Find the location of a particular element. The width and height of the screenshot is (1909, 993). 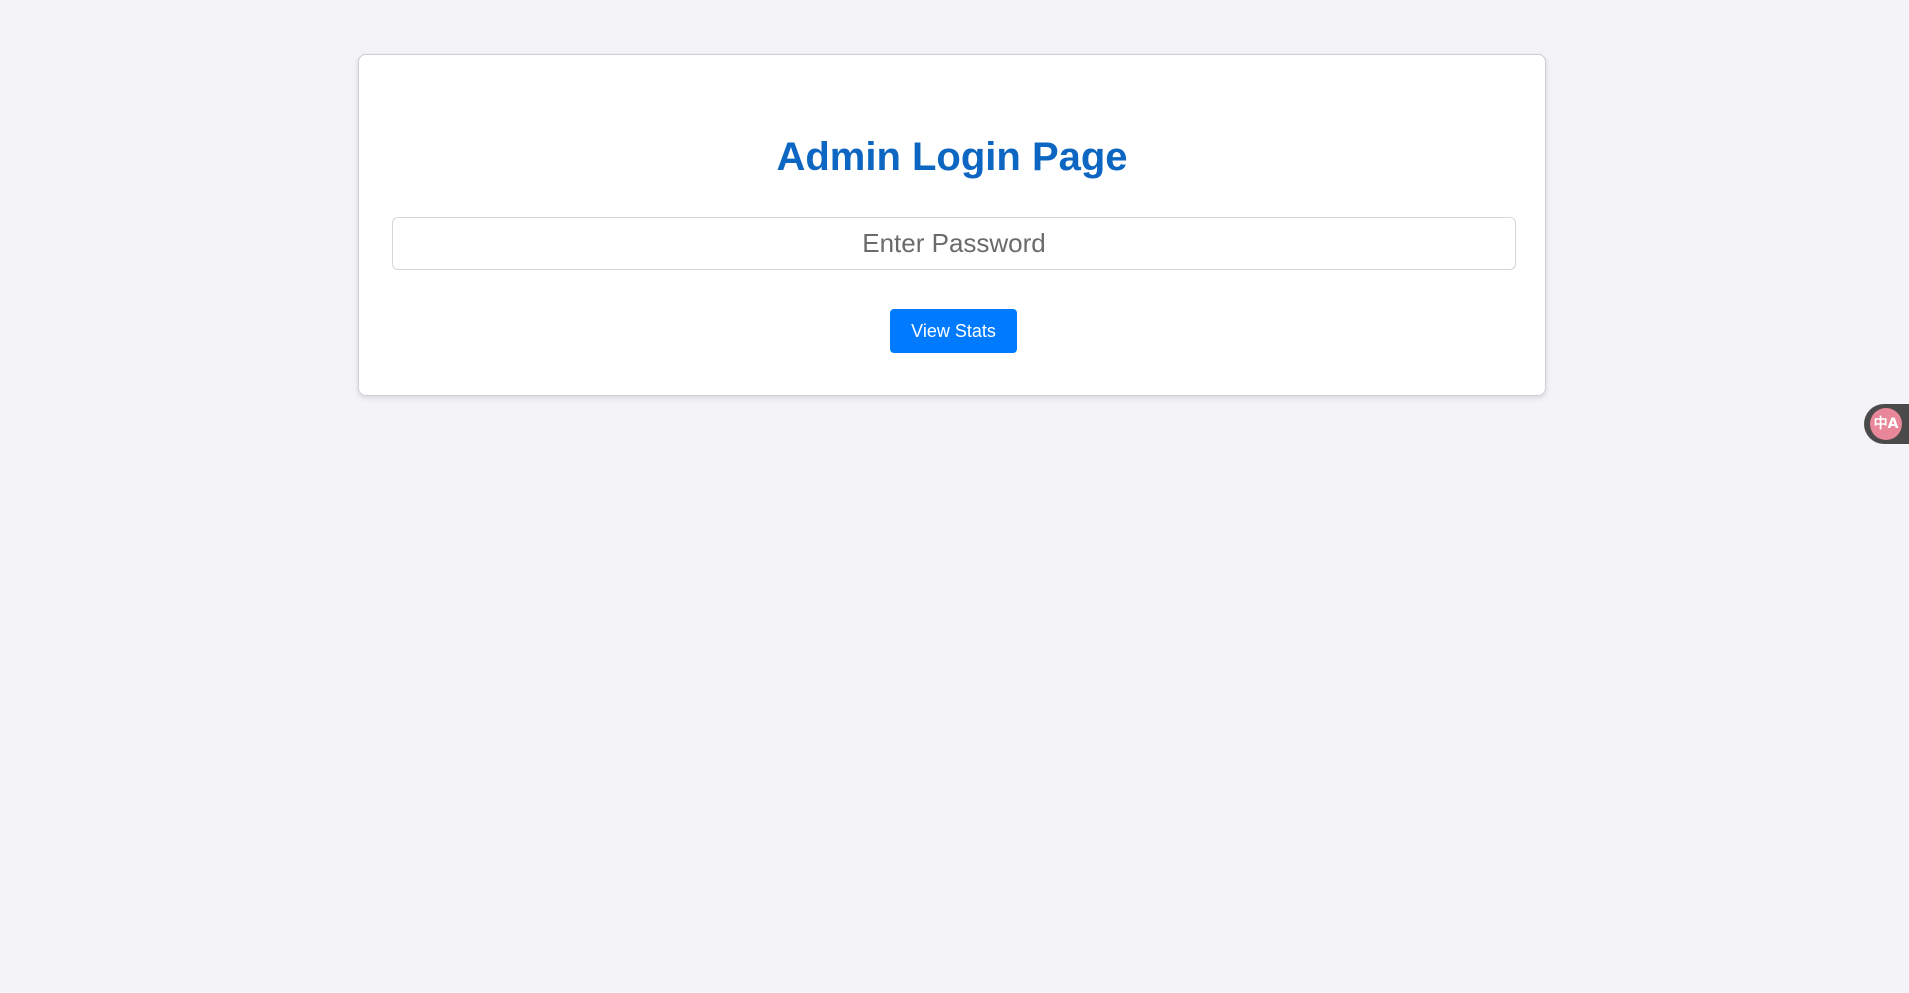

page-title: Admin Login Page is located at coordinates (952, 157).